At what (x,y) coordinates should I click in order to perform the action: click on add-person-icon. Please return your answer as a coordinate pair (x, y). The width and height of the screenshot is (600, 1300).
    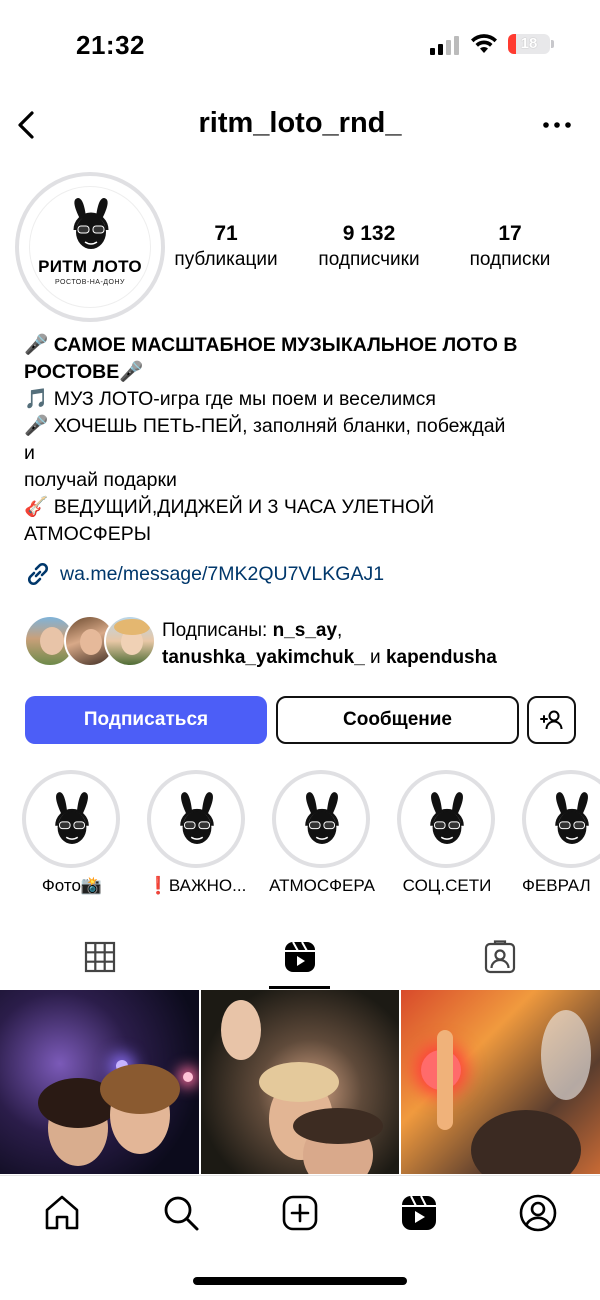
    Looking at the image, I should click on (550, 720).